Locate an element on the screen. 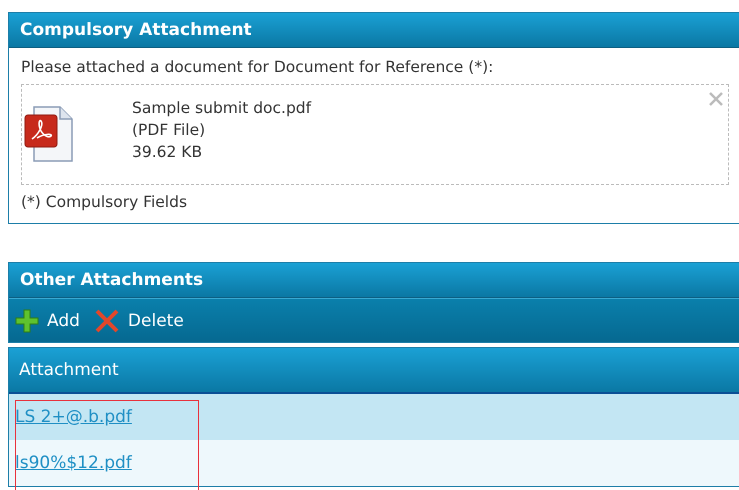  panel-title: Compulsory Attachment is located at coordinates (374, 30).